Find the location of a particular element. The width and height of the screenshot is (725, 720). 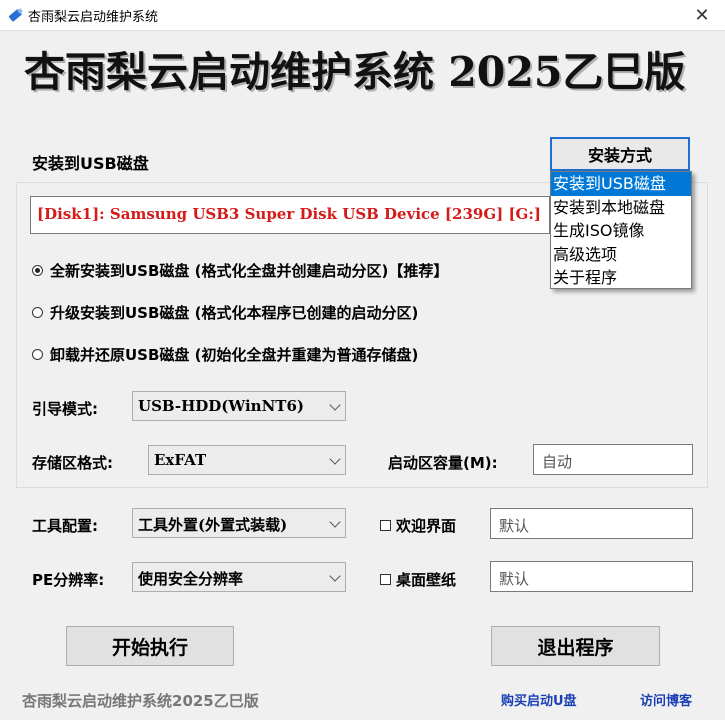

tools-config-select: 工具外置(外置式装载) is located at coordinates (239, 523).